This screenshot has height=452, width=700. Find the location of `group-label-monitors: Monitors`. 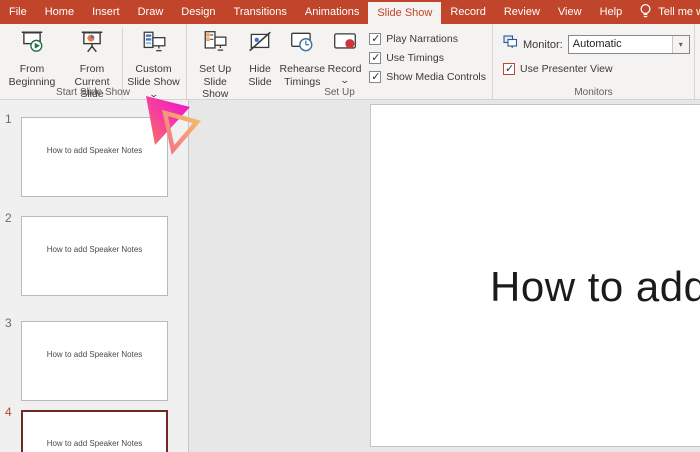

group-label-monitors: Monitors is located at coordinates (593, 92).